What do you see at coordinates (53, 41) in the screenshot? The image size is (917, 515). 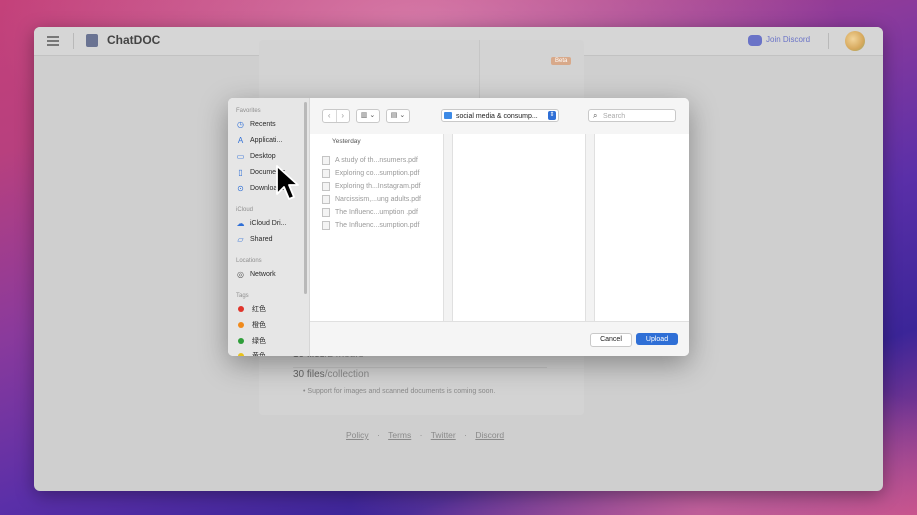 I see `menu-icon` at bounding box center [53, 41].